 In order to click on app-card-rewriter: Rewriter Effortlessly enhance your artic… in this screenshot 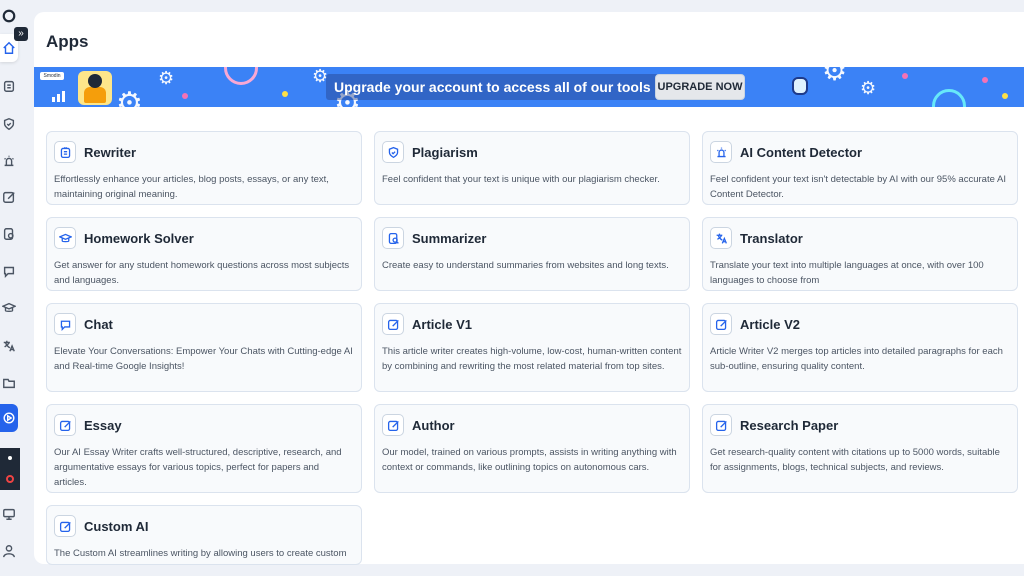, I will do `click(204, 168)`.